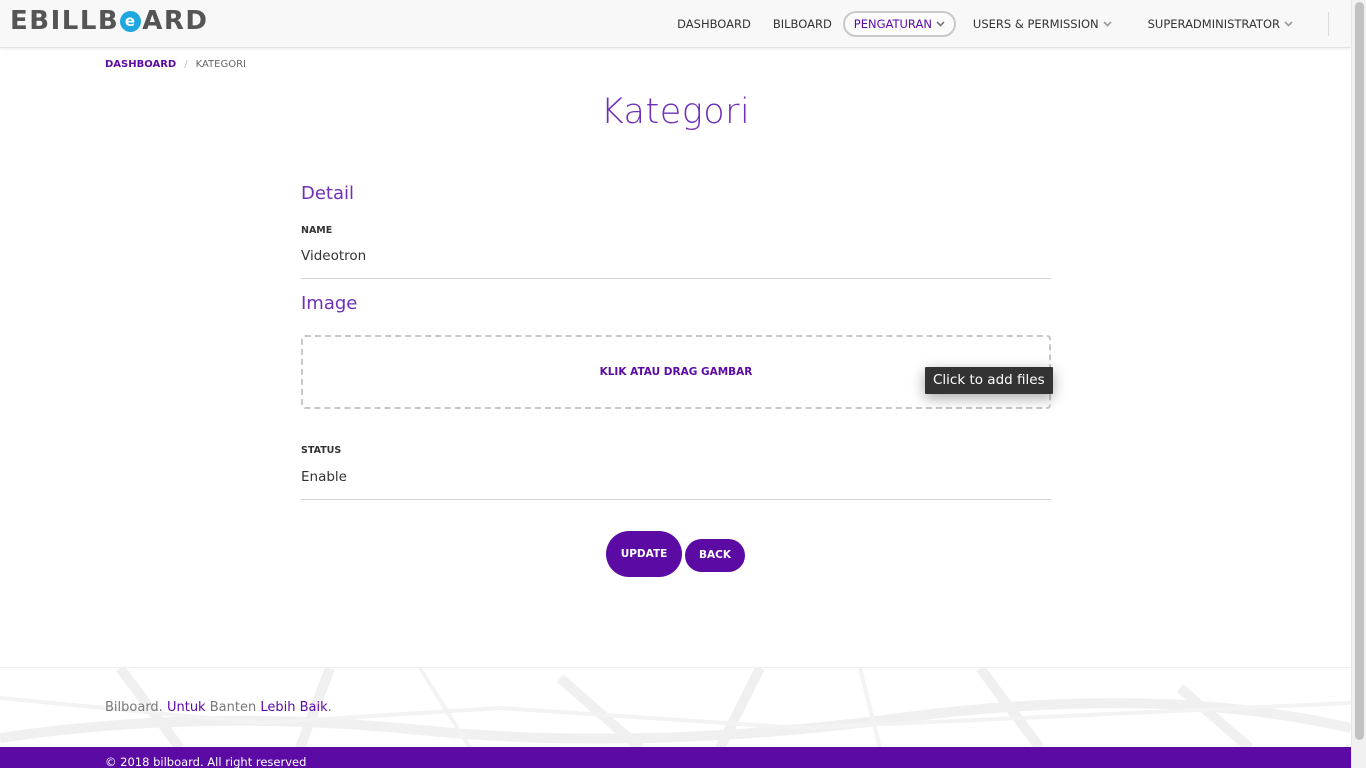 Image resolution: width=1366 pixels, height=768 pixels. What do you see at coordinates (329, 303) in the screenshot?
I see `image-section-title: Image` at bounding box center [329, 303].